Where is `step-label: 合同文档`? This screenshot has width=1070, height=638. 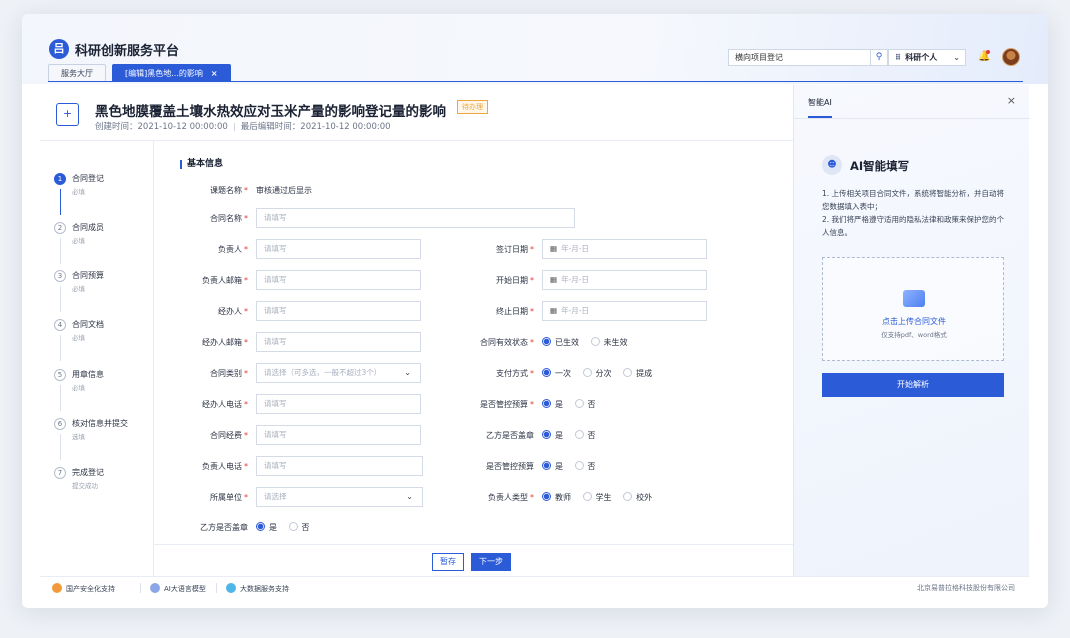
step-label: 合同文档 is located at coordinates (88, 324).